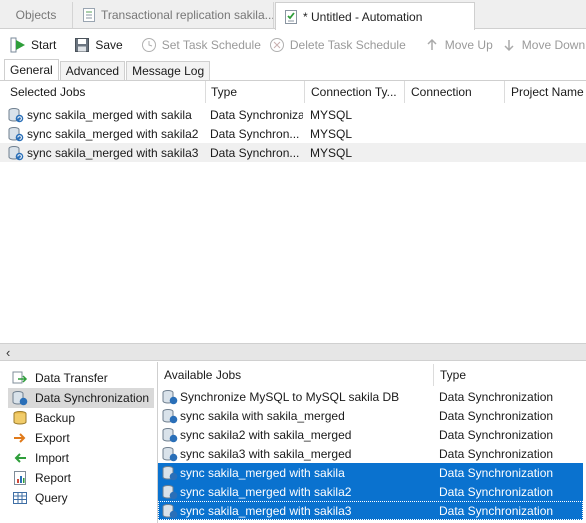  I want to click on report-icon, so click(20, 478).